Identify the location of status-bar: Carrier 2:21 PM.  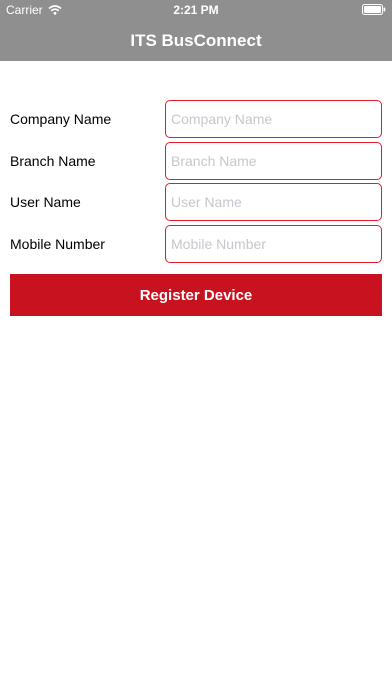
(196, 10).